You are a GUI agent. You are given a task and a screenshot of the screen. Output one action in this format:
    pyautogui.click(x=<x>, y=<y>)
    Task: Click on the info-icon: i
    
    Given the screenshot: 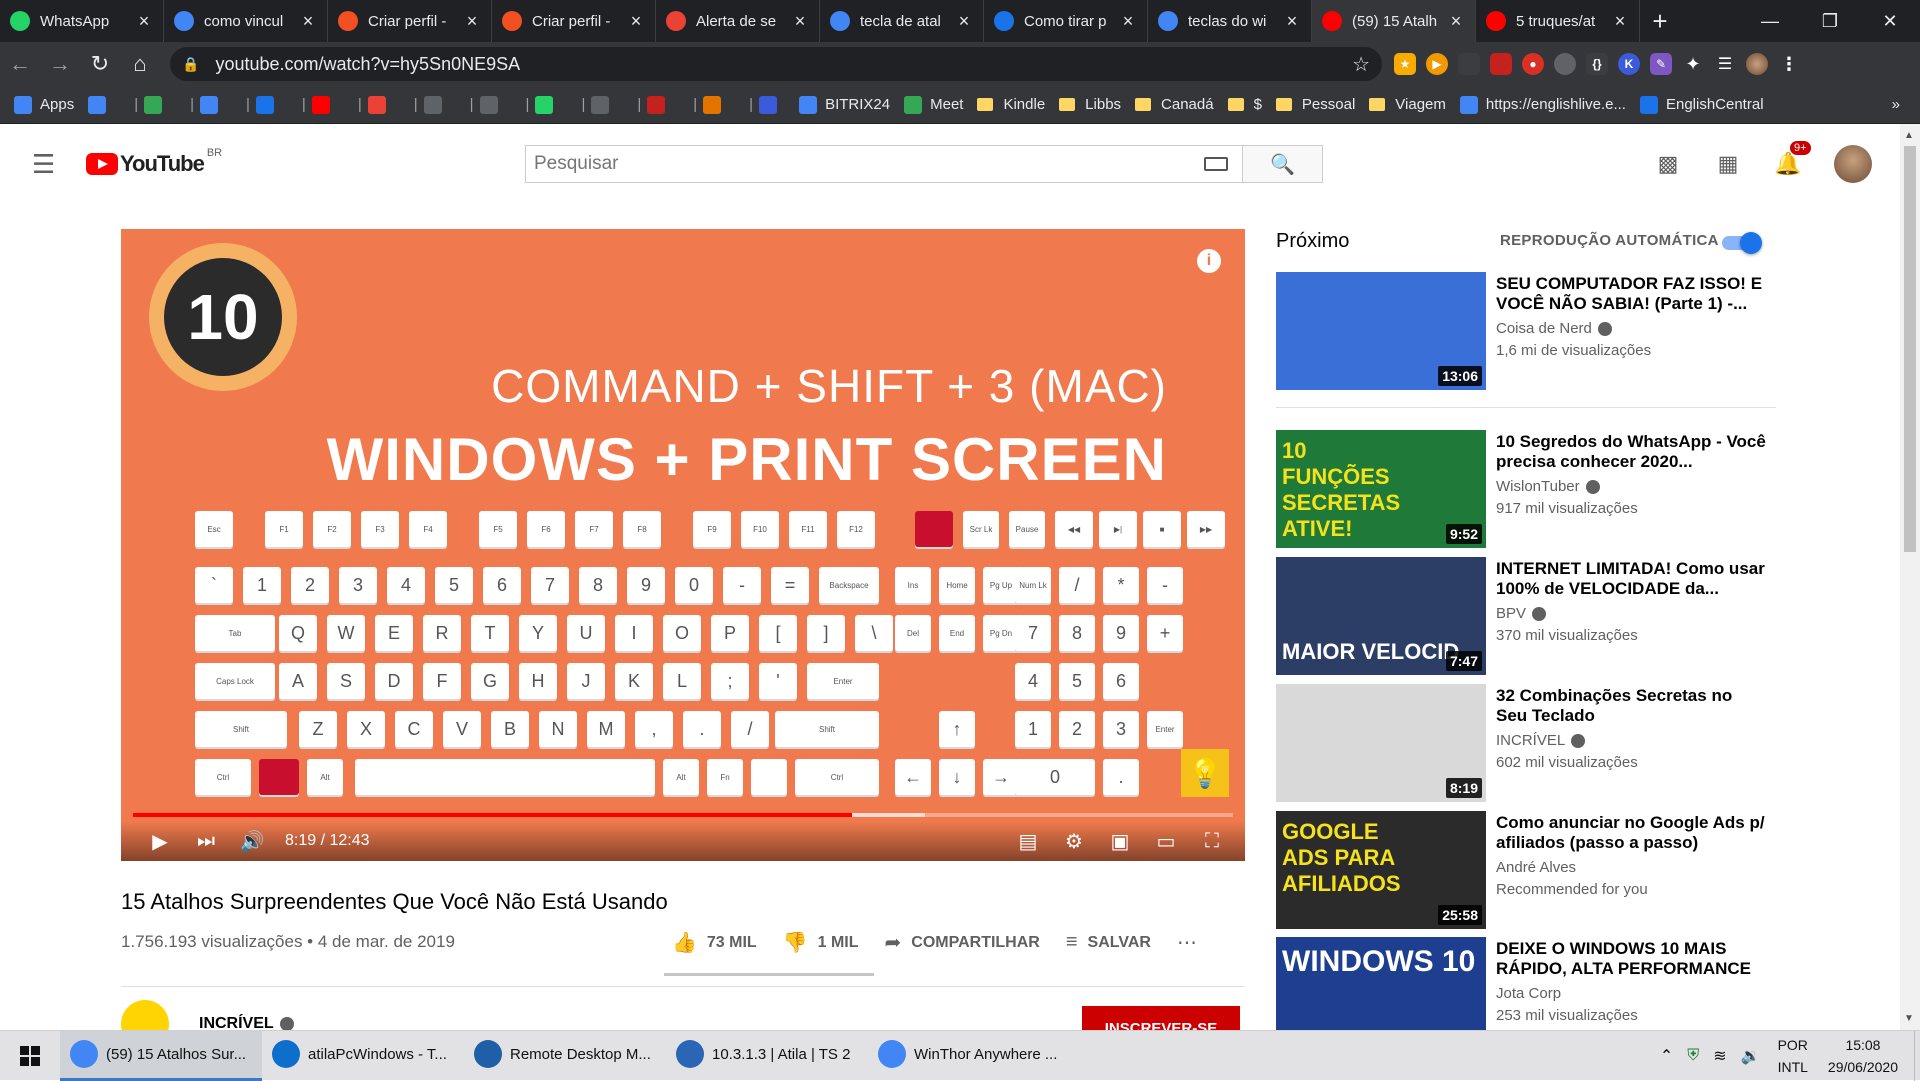 What is the action you would take?
    pyautogui.click(x=1209, y=261)
    